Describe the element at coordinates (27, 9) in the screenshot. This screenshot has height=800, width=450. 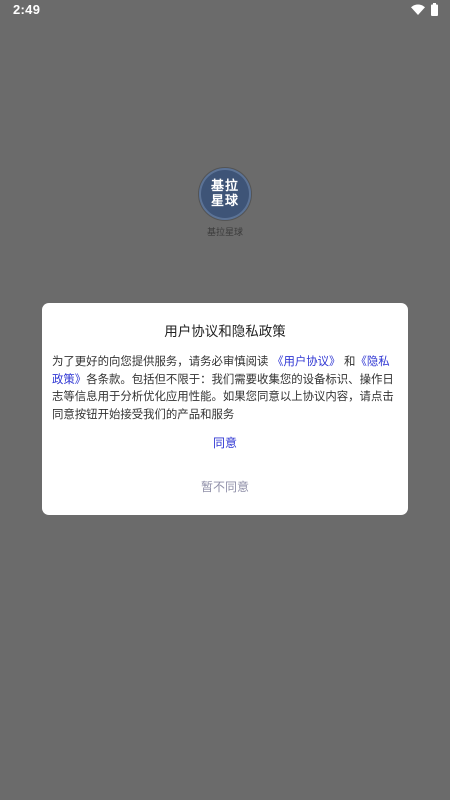
I see `status-time: 2:49` at that location.